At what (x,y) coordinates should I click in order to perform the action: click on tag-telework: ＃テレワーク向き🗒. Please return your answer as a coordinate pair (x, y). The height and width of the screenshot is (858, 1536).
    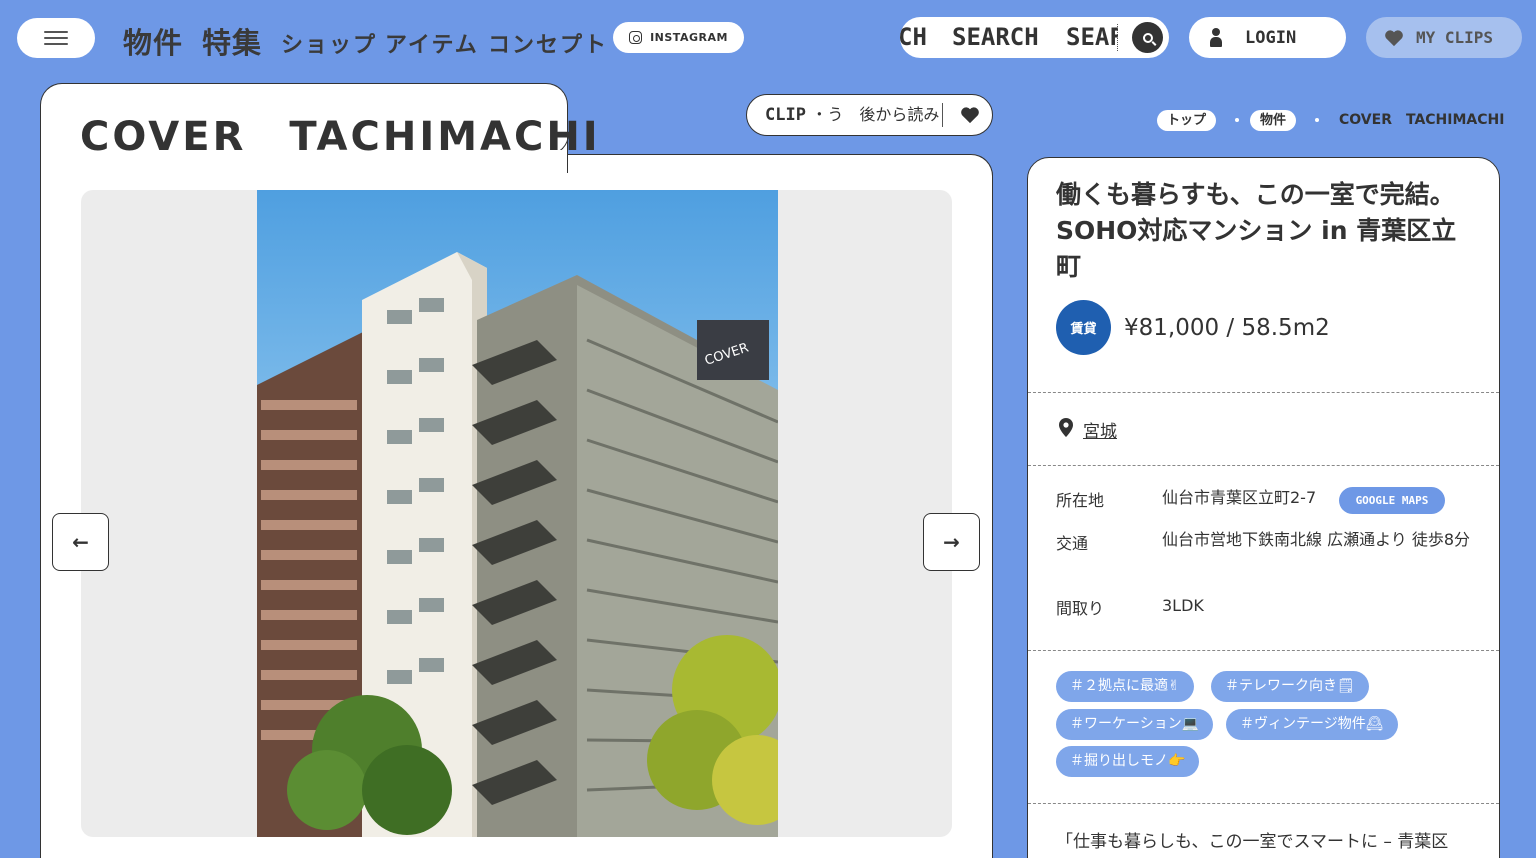
    Looking at the image, I should click on (1290, 686).